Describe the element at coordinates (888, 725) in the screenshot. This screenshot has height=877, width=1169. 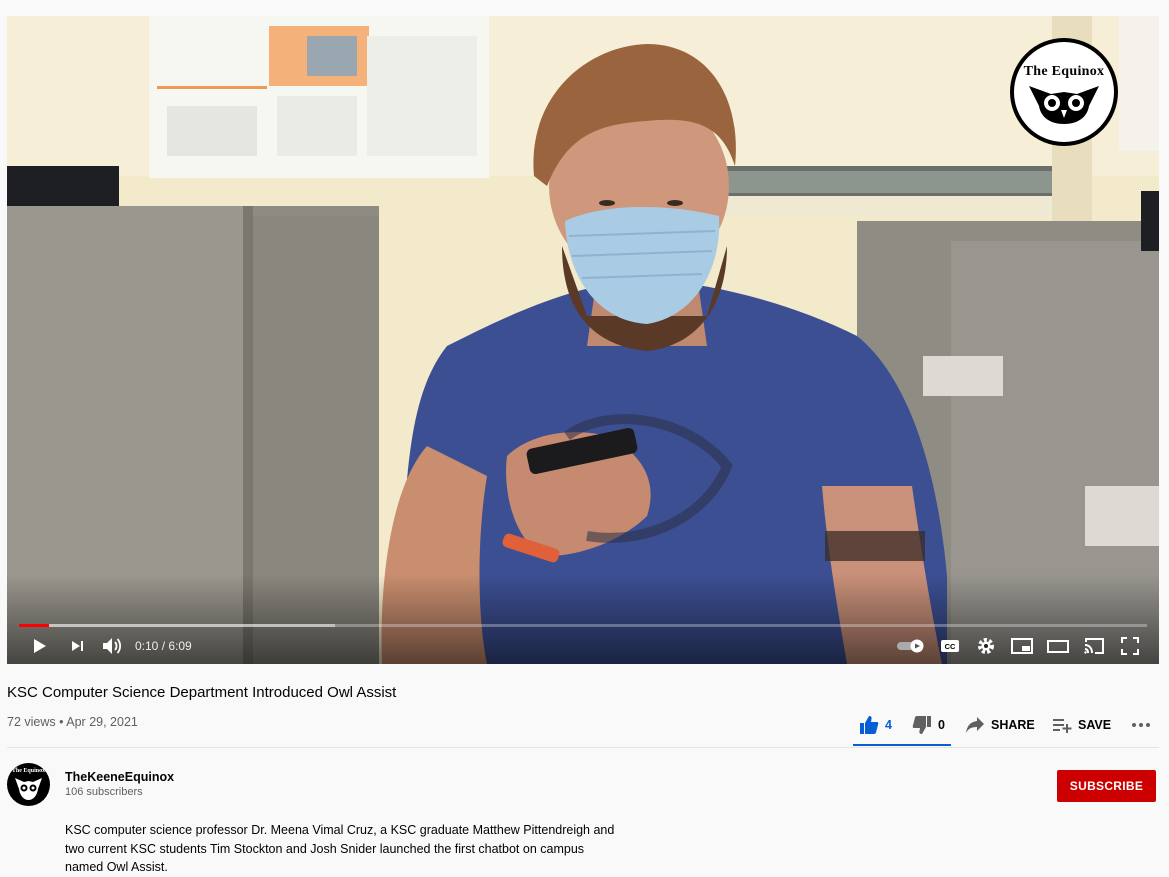
I see `like-count: 4` at that location.